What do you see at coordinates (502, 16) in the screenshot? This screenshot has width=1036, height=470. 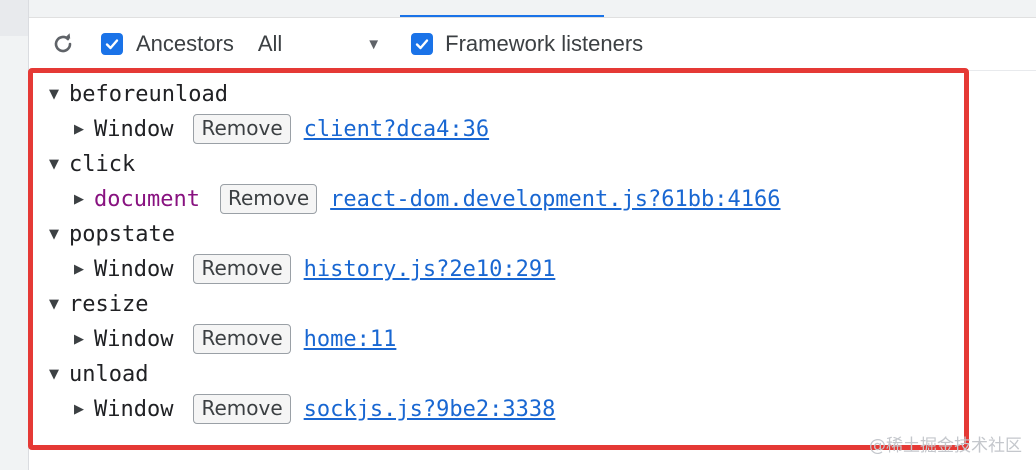 I see `active-tab-underline` at bounding box center [502, 16].